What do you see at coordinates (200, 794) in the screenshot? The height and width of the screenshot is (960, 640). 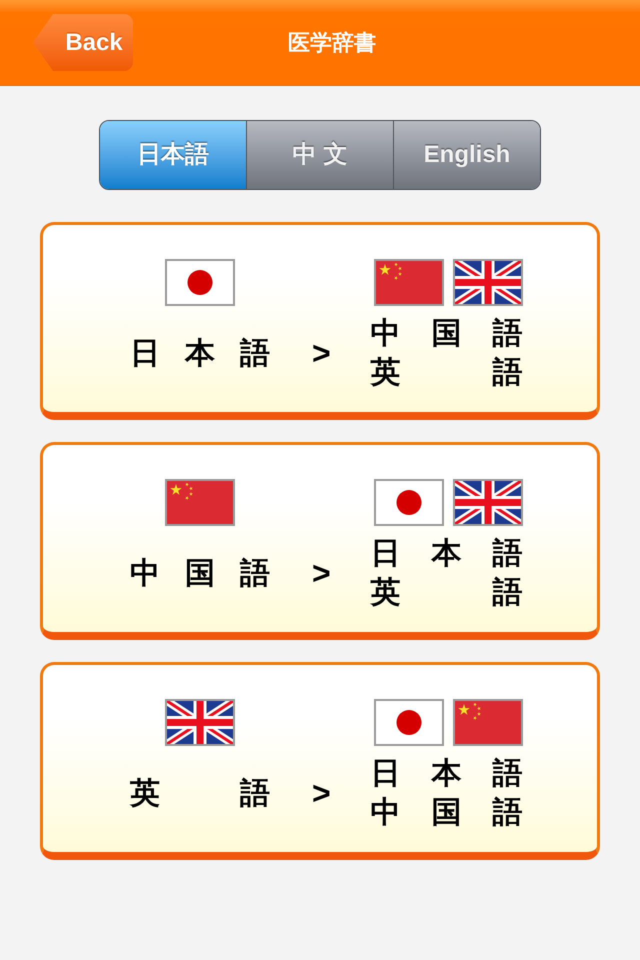 I see `source-language: 英語` at bounding box center [200, 794].